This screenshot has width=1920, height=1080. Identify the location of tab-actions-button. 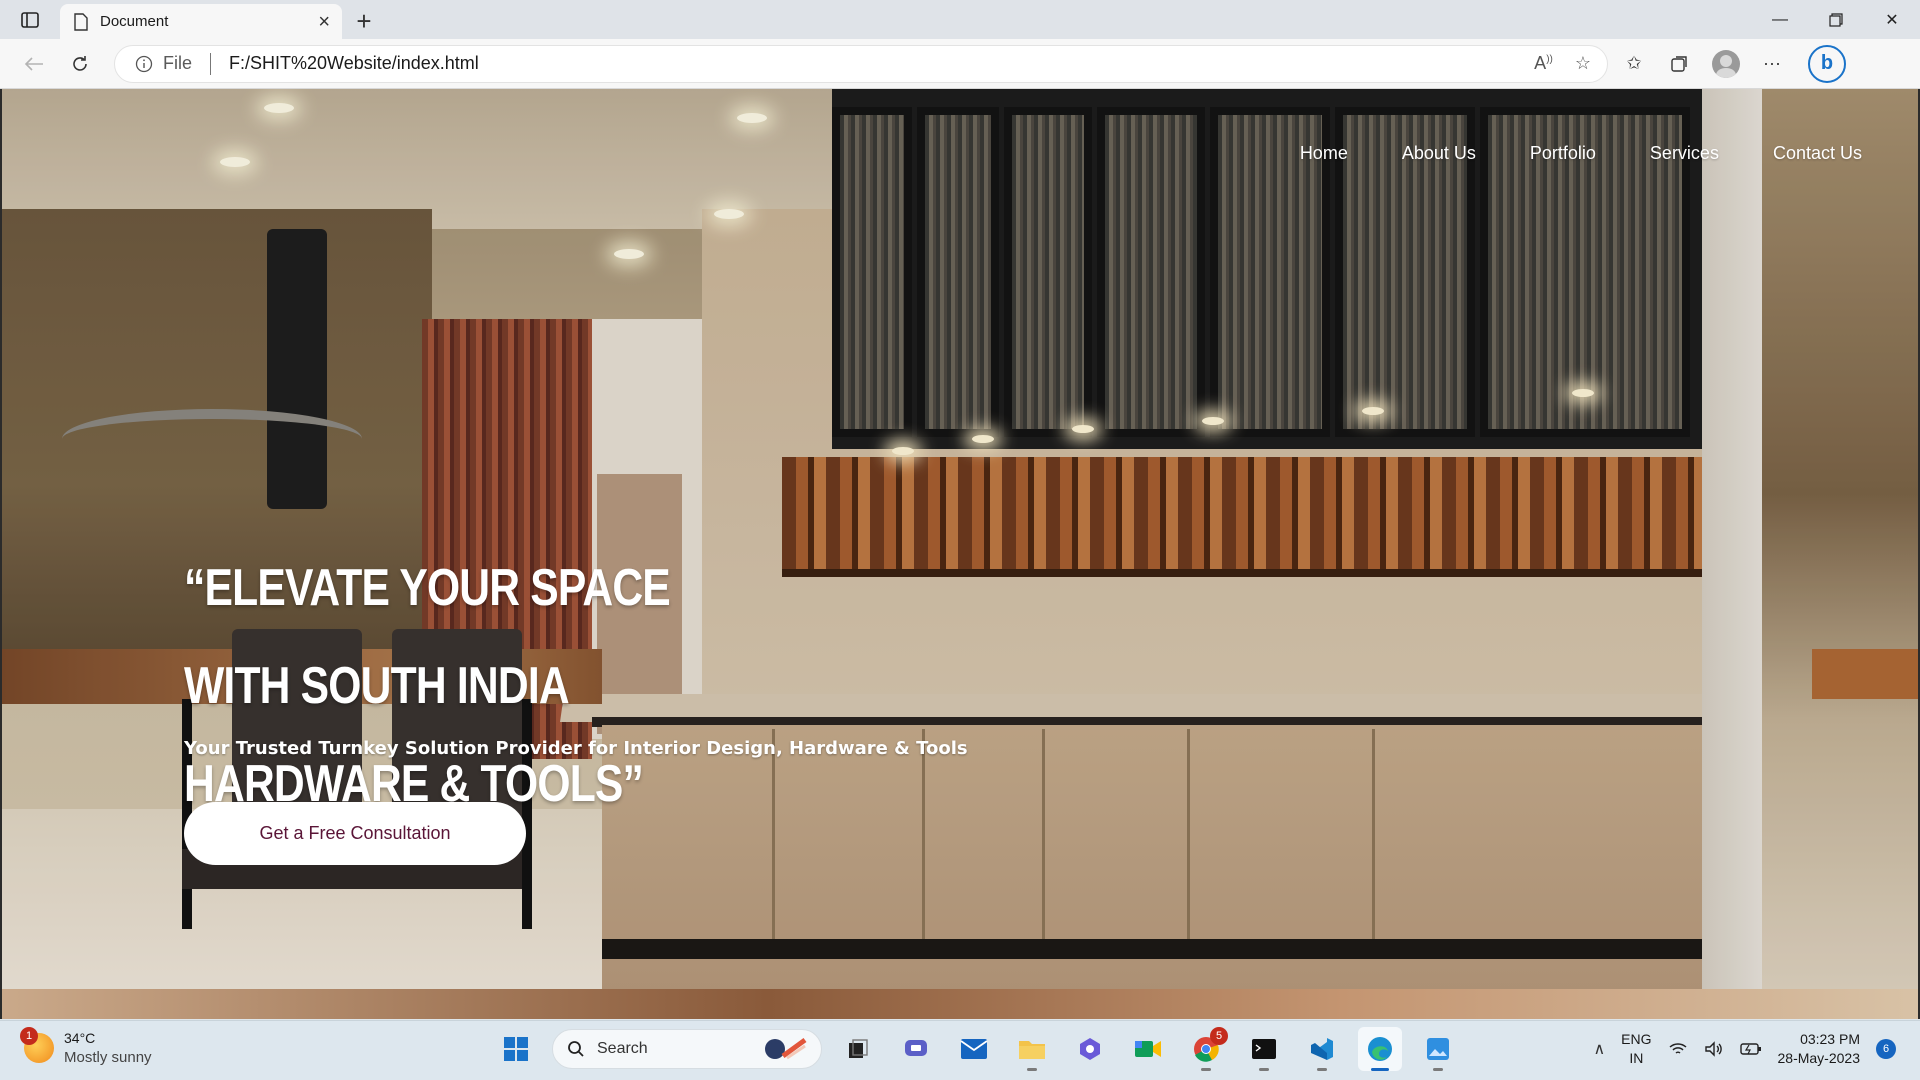
(30, 19).